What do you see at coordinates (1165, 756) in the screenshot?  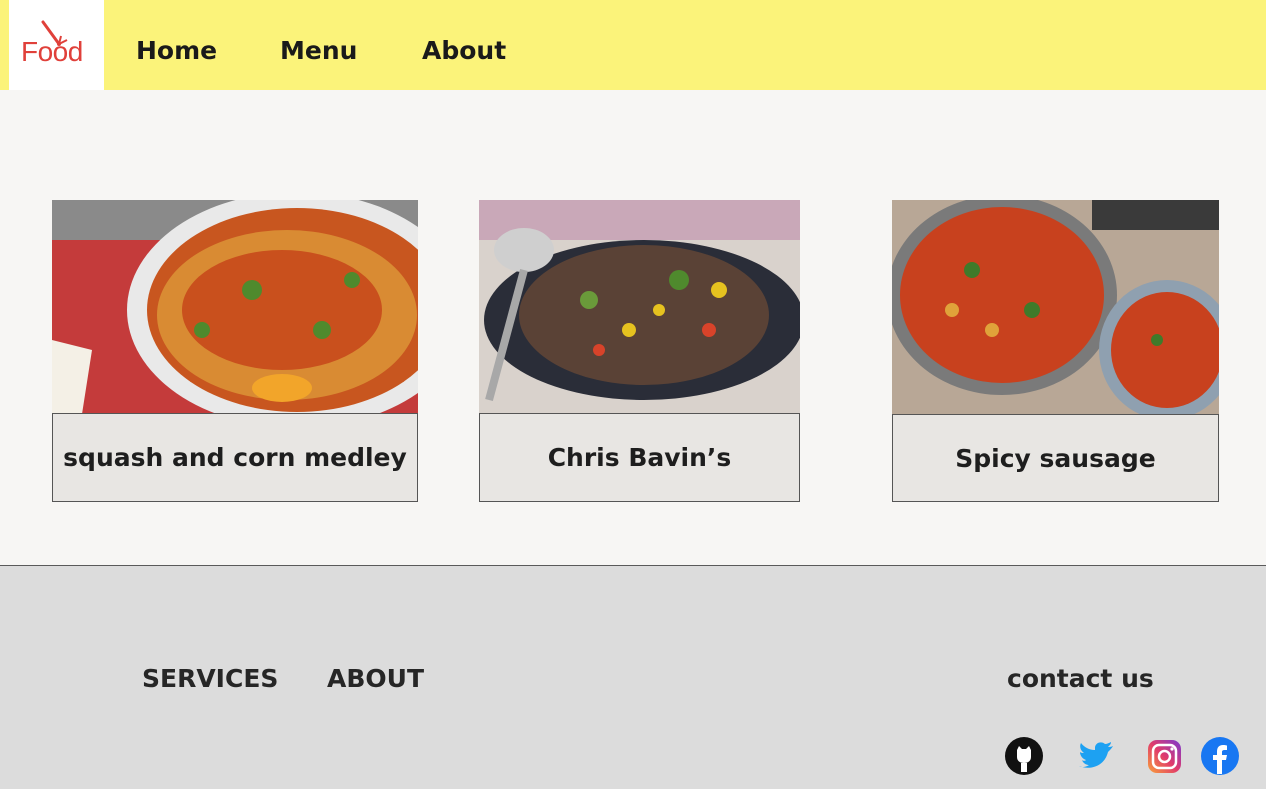 I see `instagram-icon` at bounding box center [1165, 756].